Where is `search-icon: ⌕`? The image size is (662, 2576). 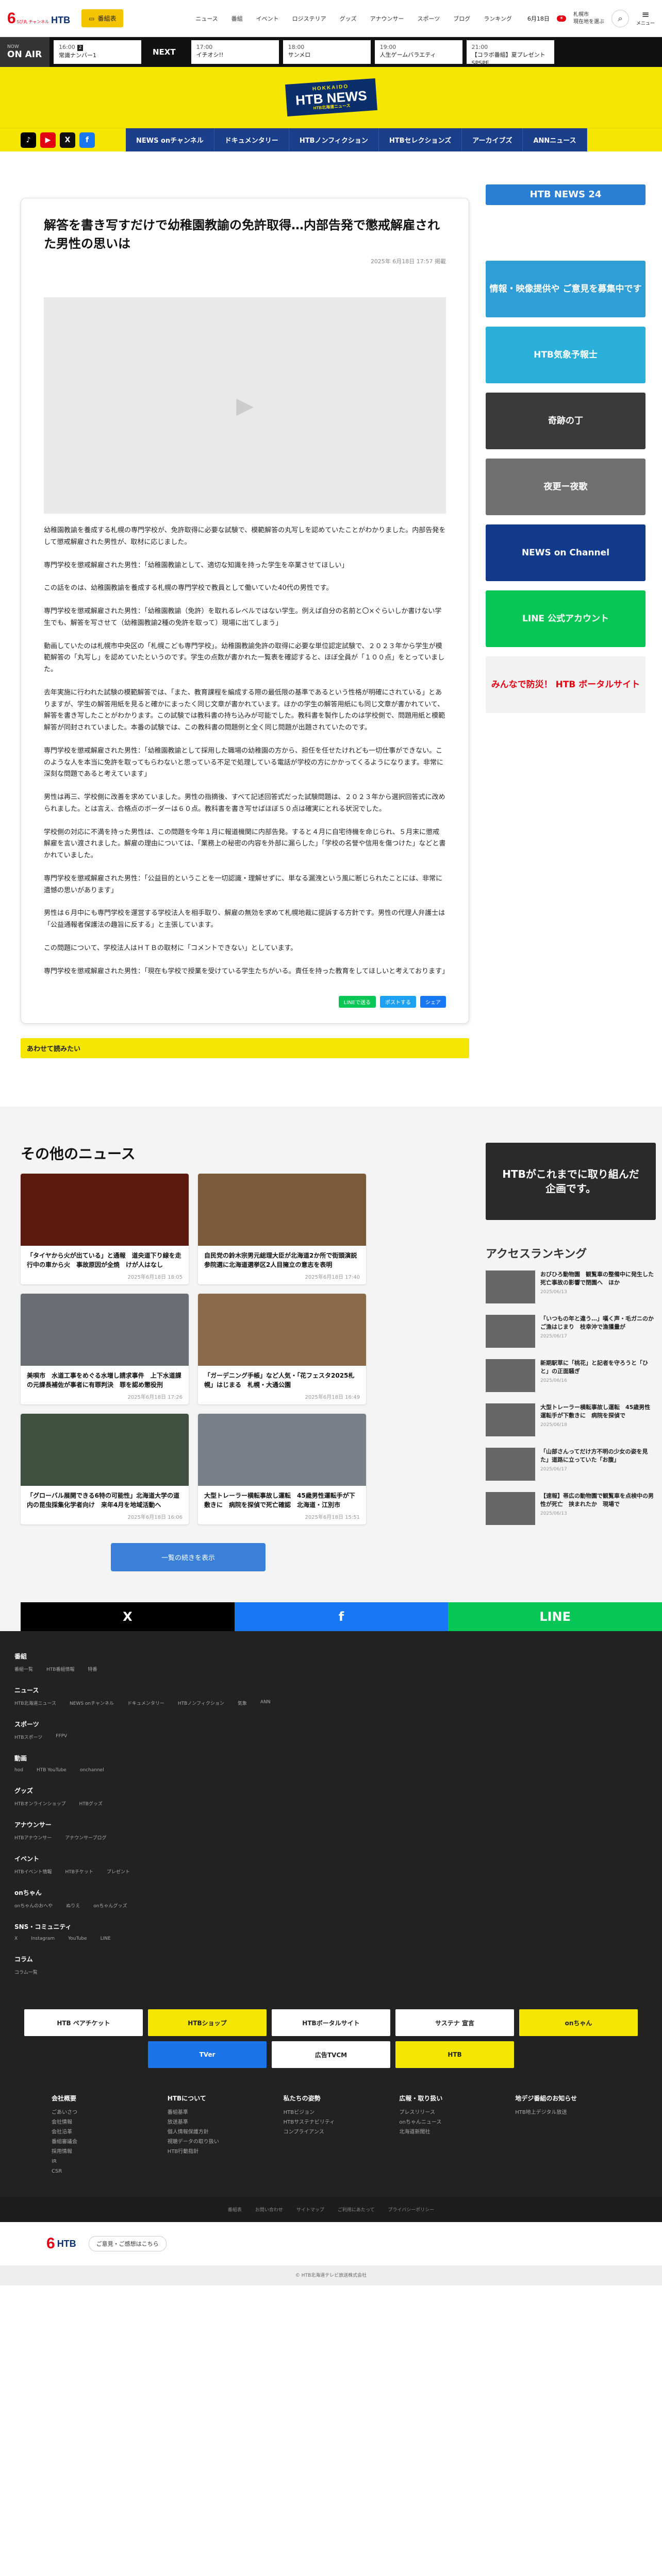 search-icon: ⌕ is located at coordinates (620, 18).